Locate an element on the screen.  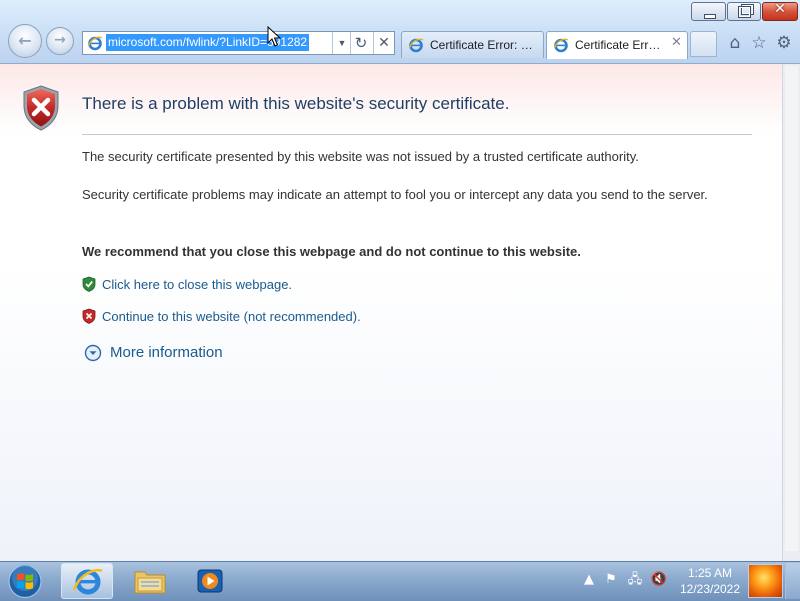
close-window-button: ✕ is located at coordinates (780, 11).